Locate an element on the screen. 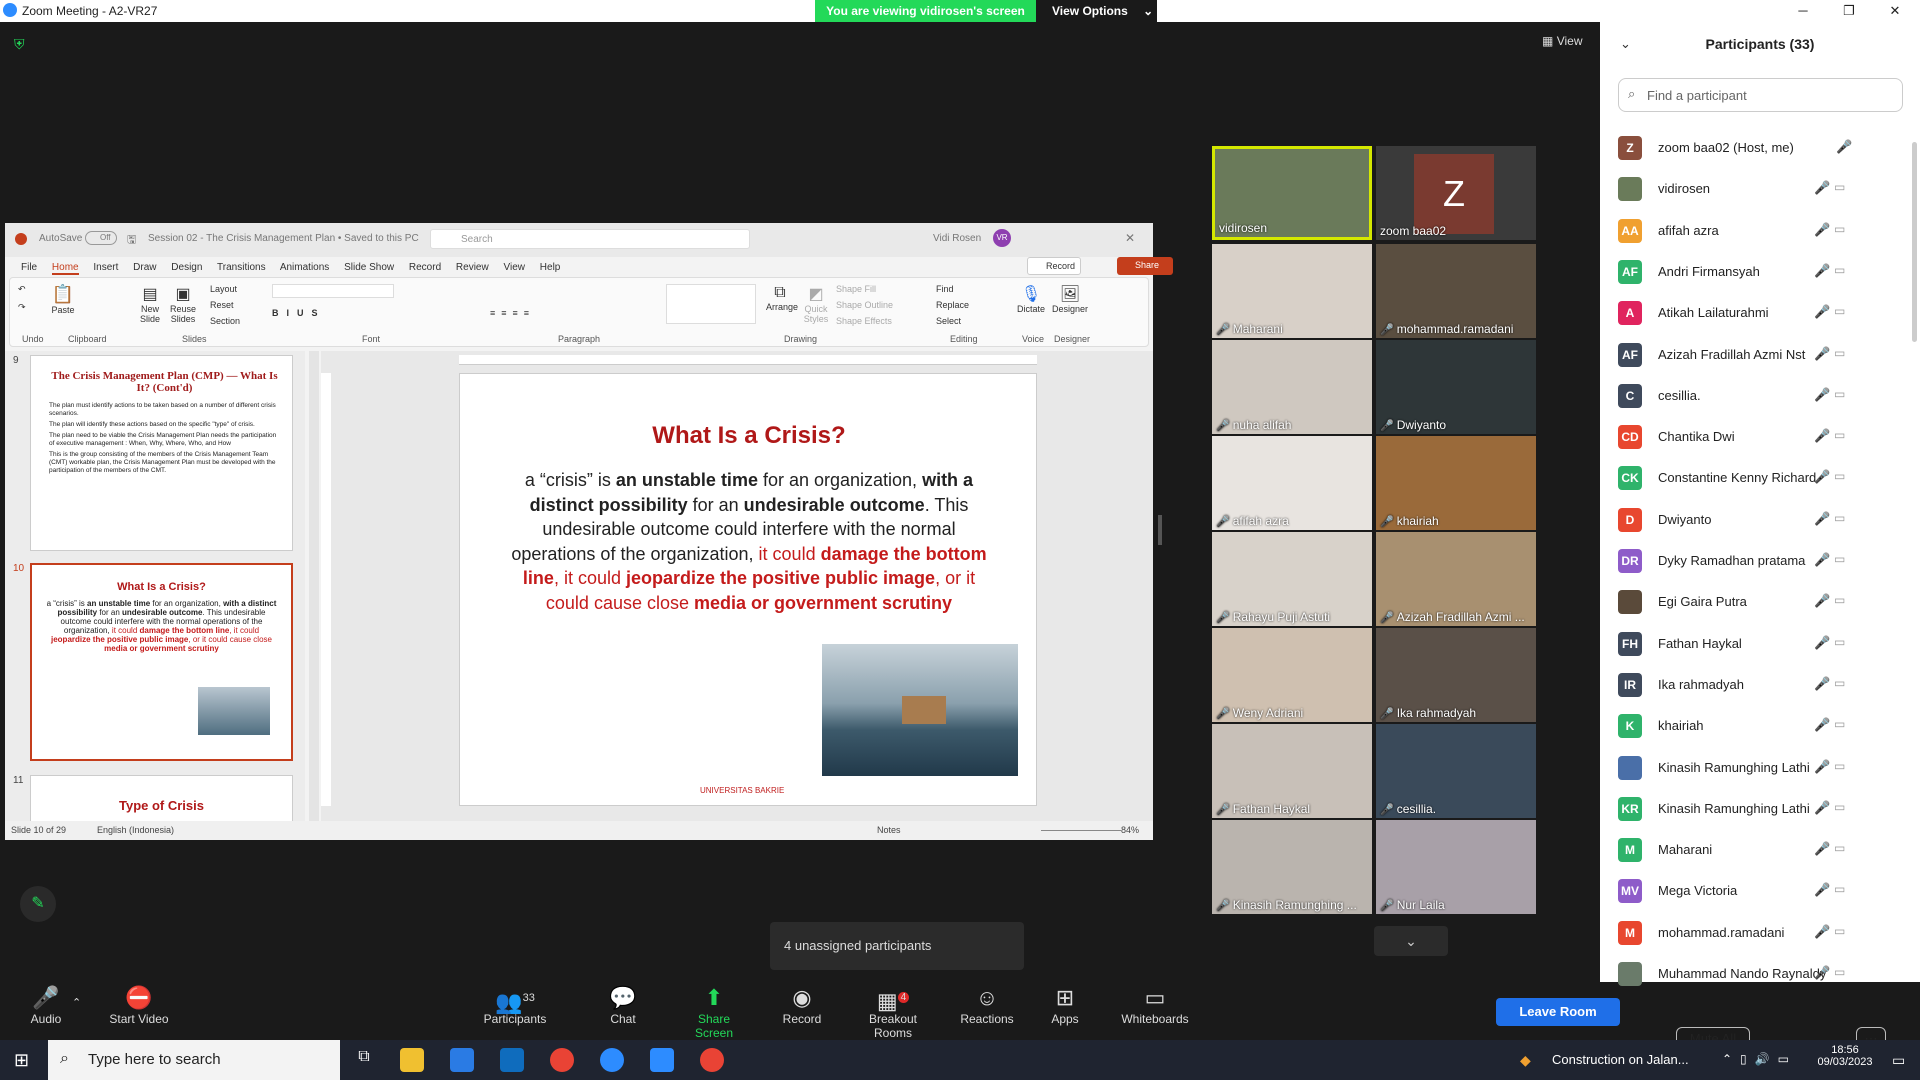 This screenshot has width=1920, height=1080. video-tile: 🎤 Nur Laila is located at coordinates (1456, 867).